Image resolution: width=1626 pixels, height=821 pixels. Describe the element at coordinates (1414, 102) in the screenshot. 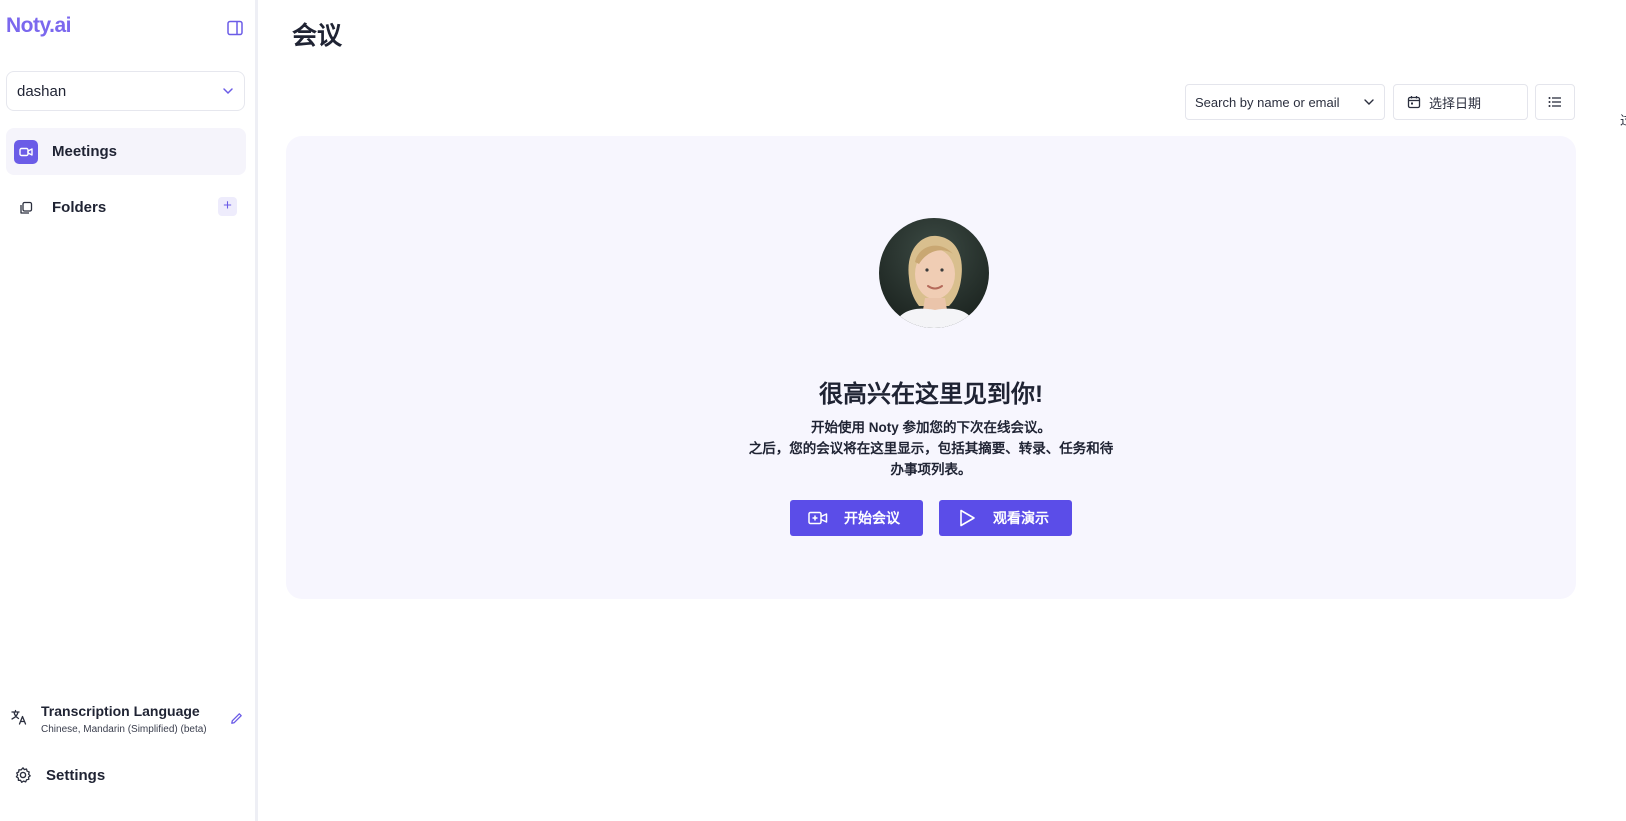

I see `calendar-icon` at that location.